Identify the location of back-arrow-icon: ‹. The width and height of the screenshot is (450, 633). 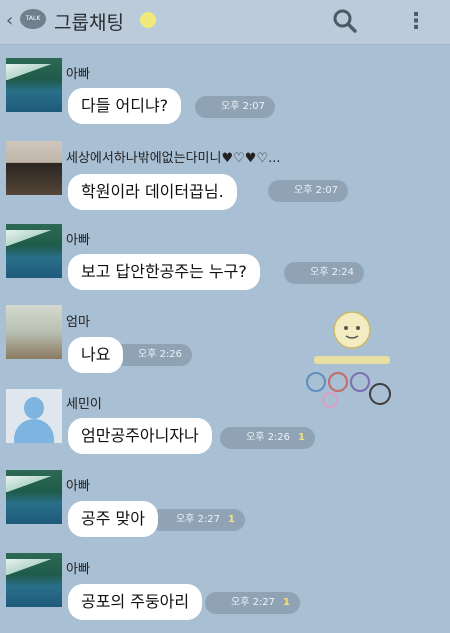
(9, 20).